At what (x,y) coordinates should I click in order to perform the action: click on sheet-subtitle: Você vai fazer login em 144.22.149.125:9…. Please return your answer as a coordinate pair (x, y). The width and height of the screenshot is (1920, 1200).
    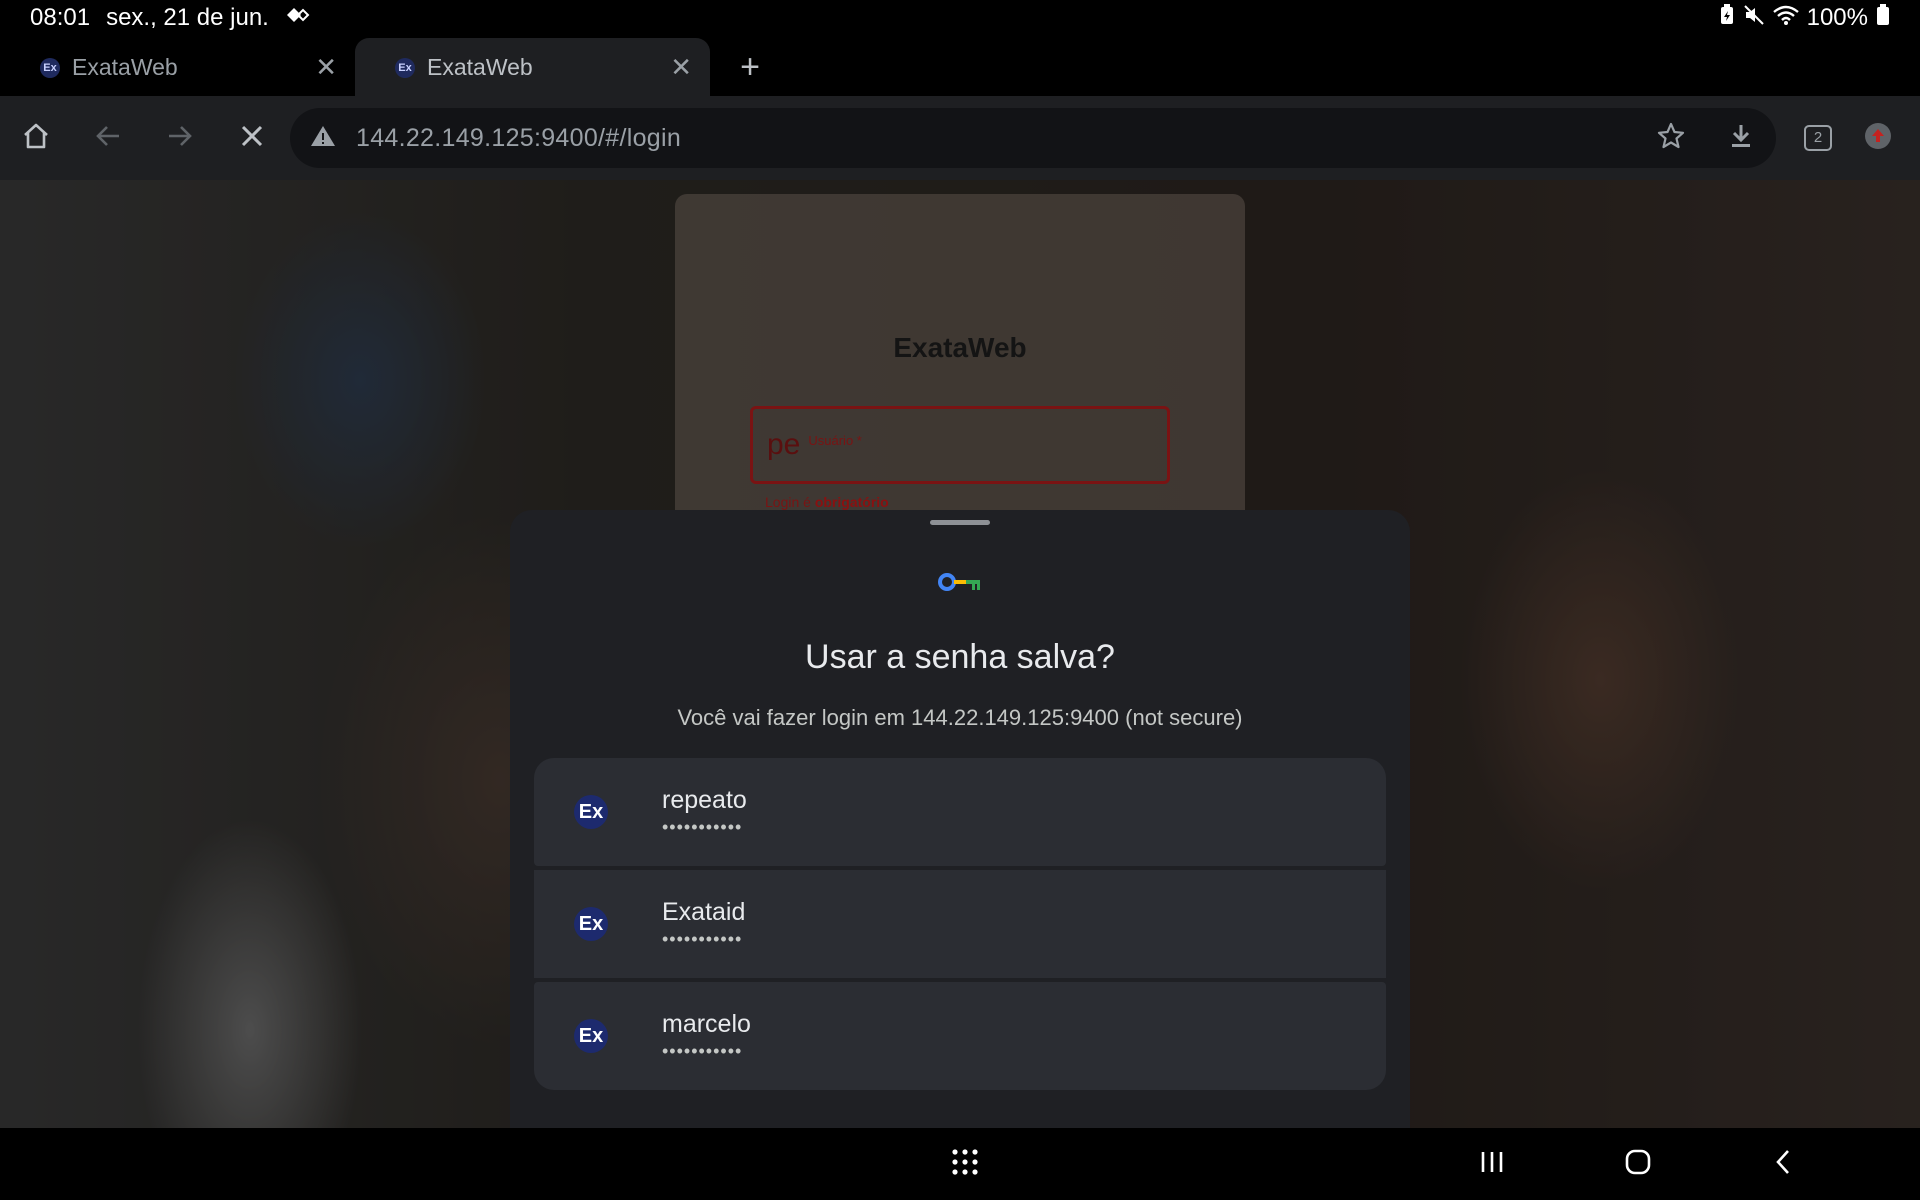
    Looking at the image, I should click on (960, 717).